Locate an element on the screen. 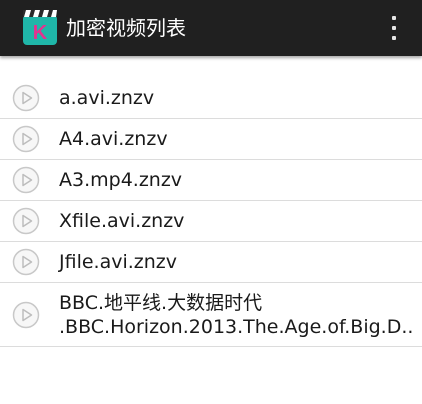  action-bar: K 加密视频列表 is located at coordinates (211, 28).